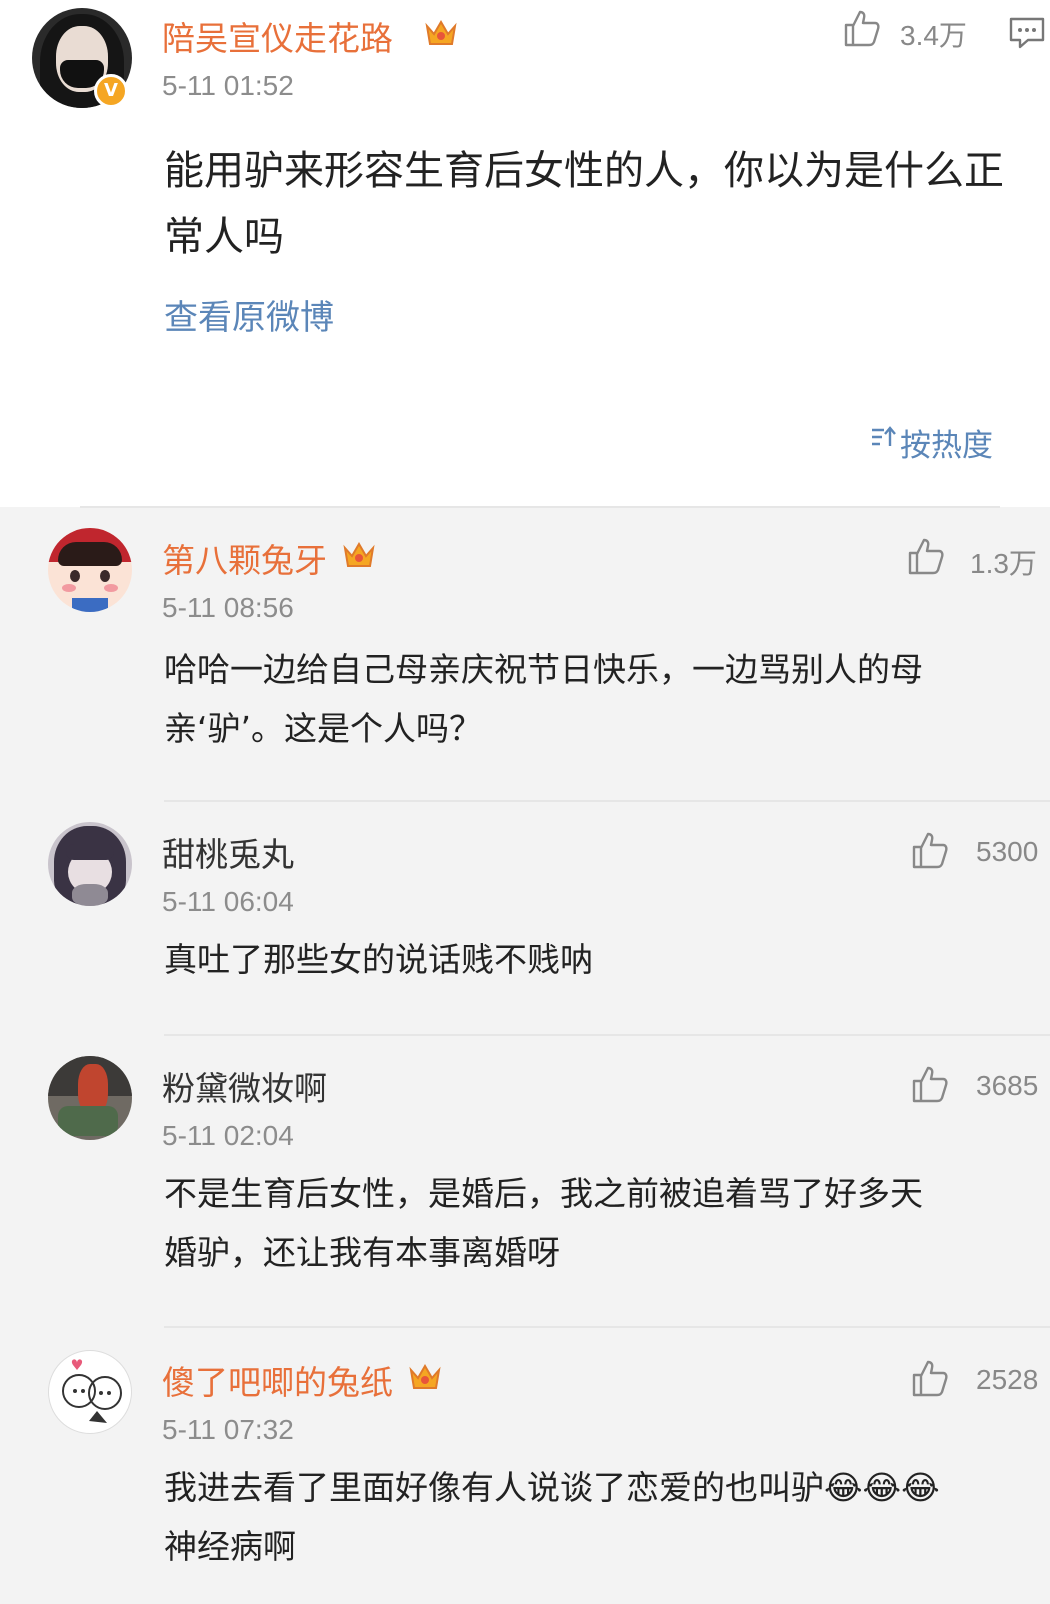  Describe the element at coordinates (244, 558) in the screenshot. I see `reply-username: 第八颗兔牙` at that location.